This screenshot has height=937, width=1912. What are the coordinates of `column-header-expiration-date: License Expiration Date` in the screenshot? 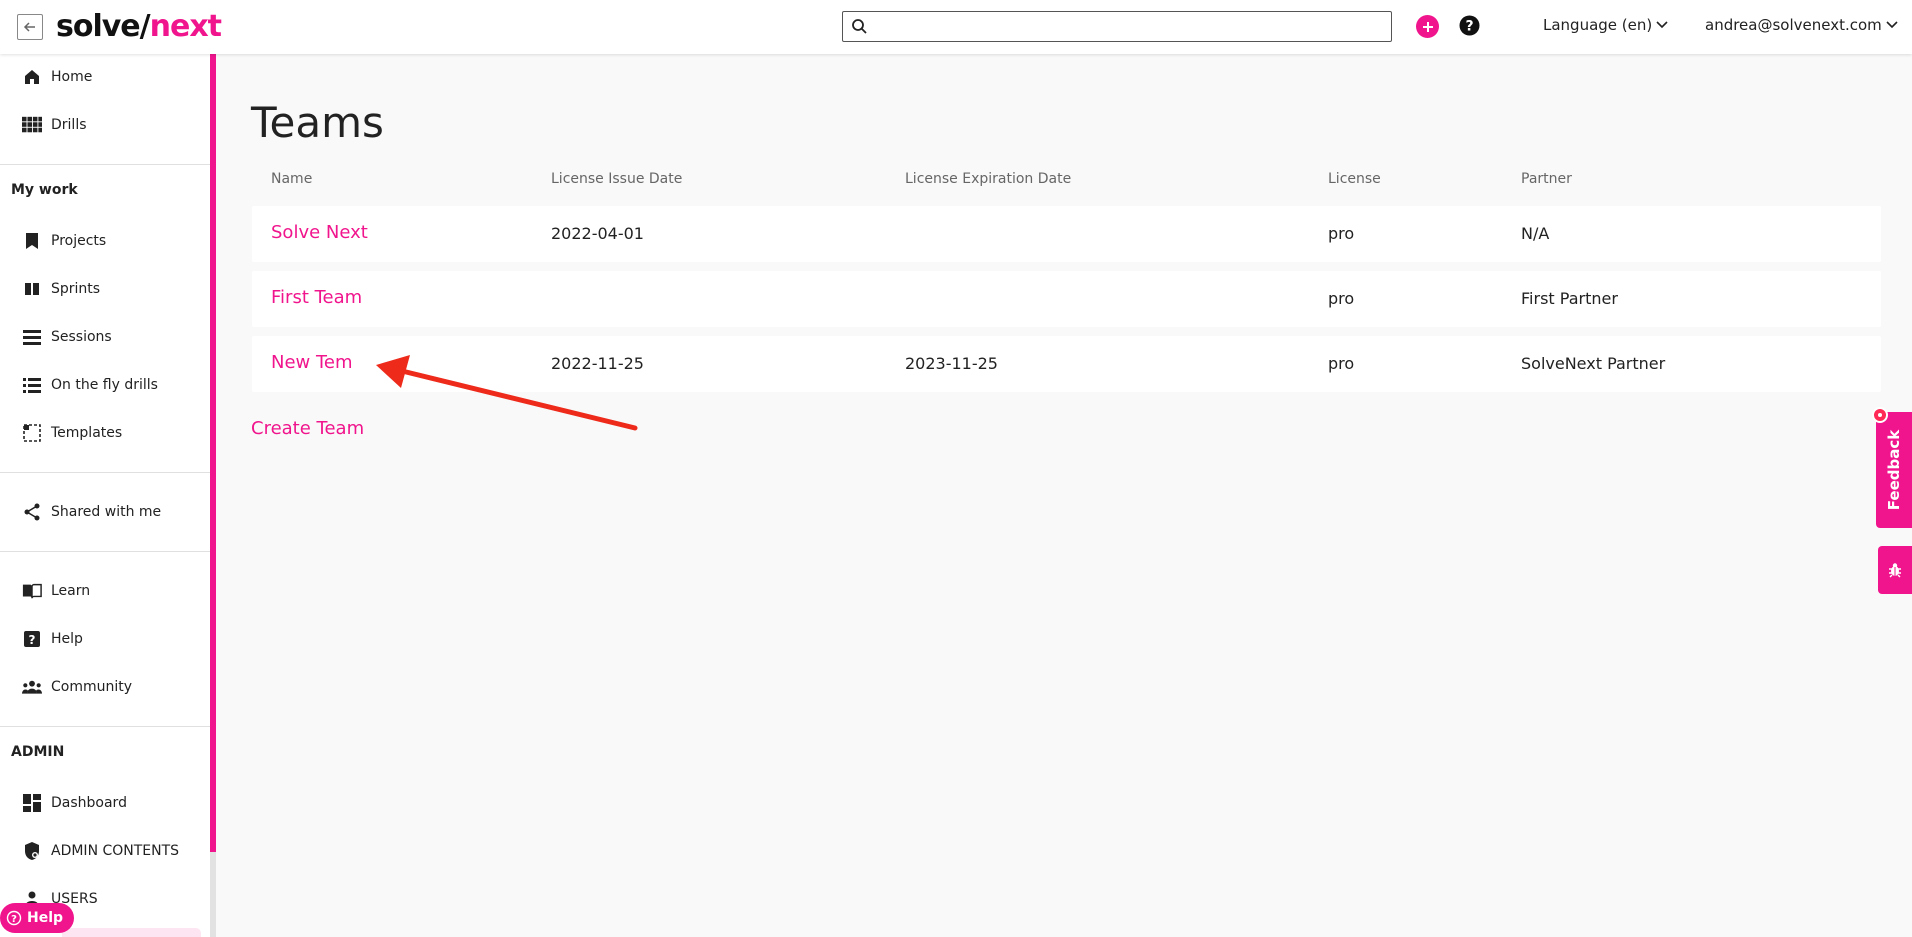 It's located at (988, 179).